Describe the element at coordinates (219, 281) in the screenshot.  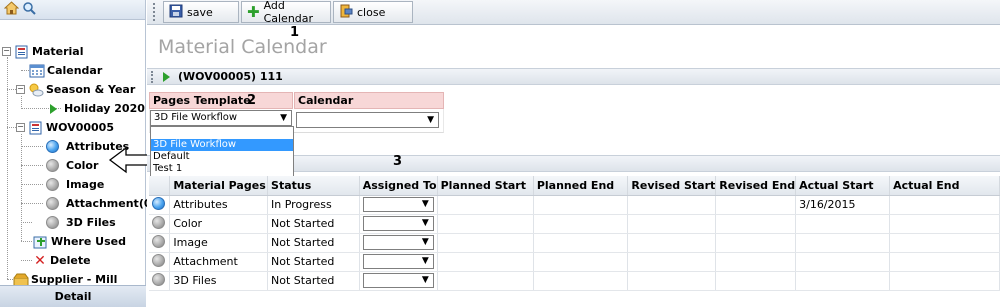
I see `page-cell: 3D Files` at that location.